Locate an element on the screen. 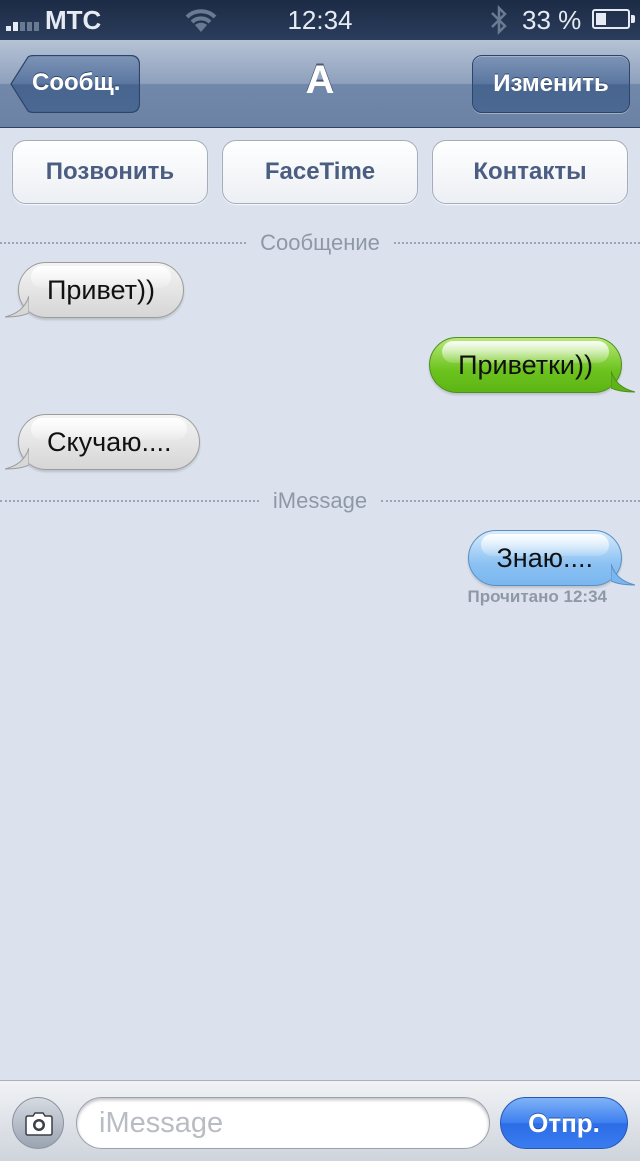  camera-button is located at coordinates (38, 1123).